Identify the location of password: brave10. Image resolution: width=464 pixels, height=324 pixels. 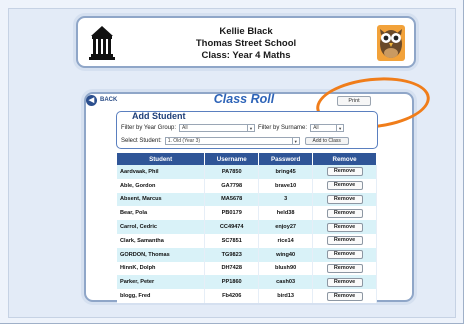
(286, 185).